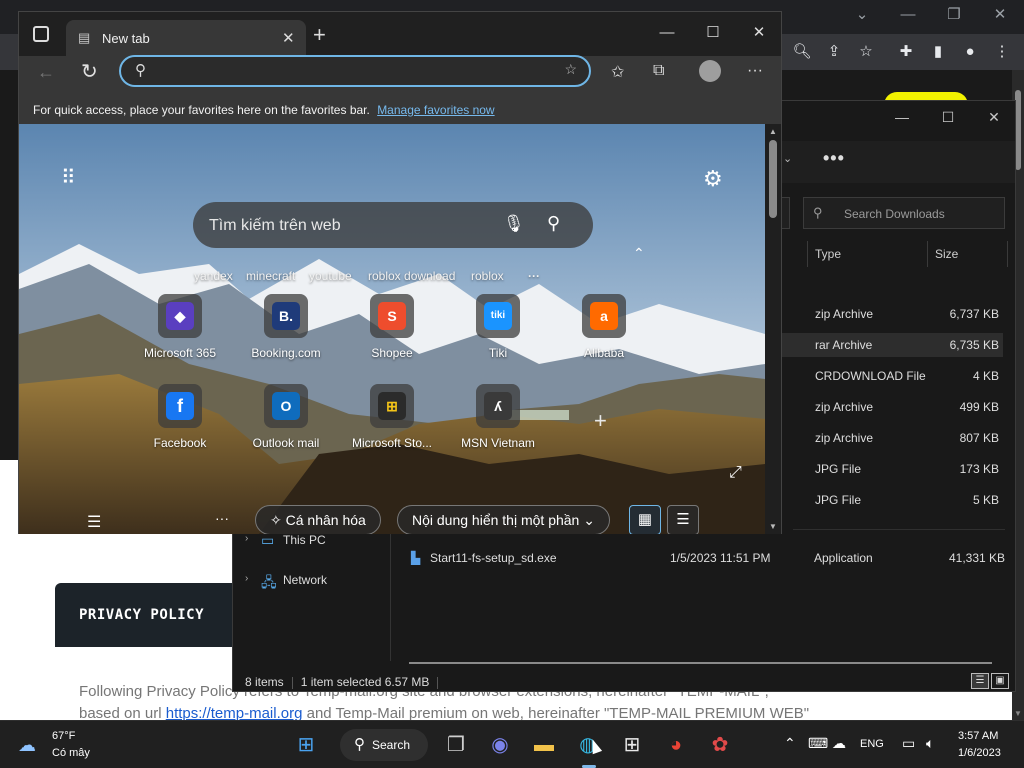 Image resolution: width=1024 pixels, height=768 pixels. What do you see at coordinates (94, 522) in the screenshot?
I see `hamburger-menu-icon: ☰` at bounding box center [94, 522].